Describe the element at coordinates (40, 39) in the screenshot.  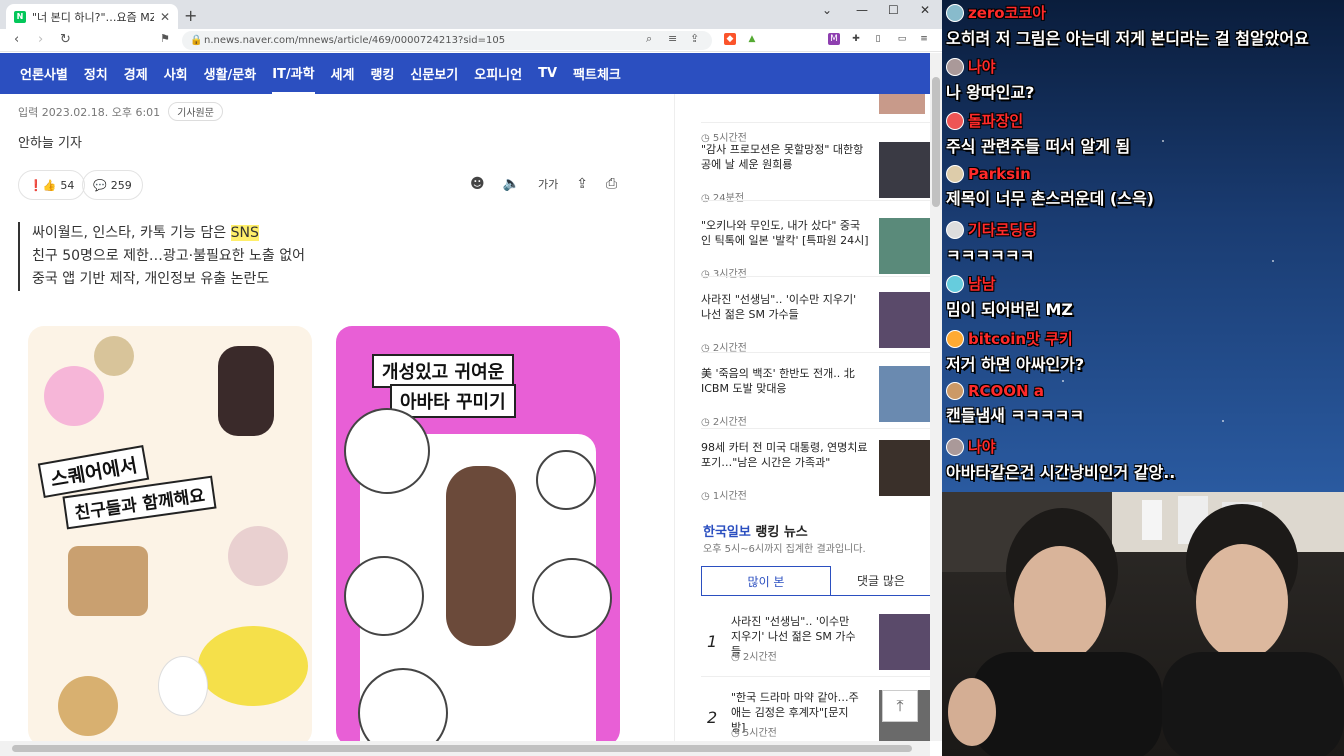
I see `forward-icon: ›` at that location.